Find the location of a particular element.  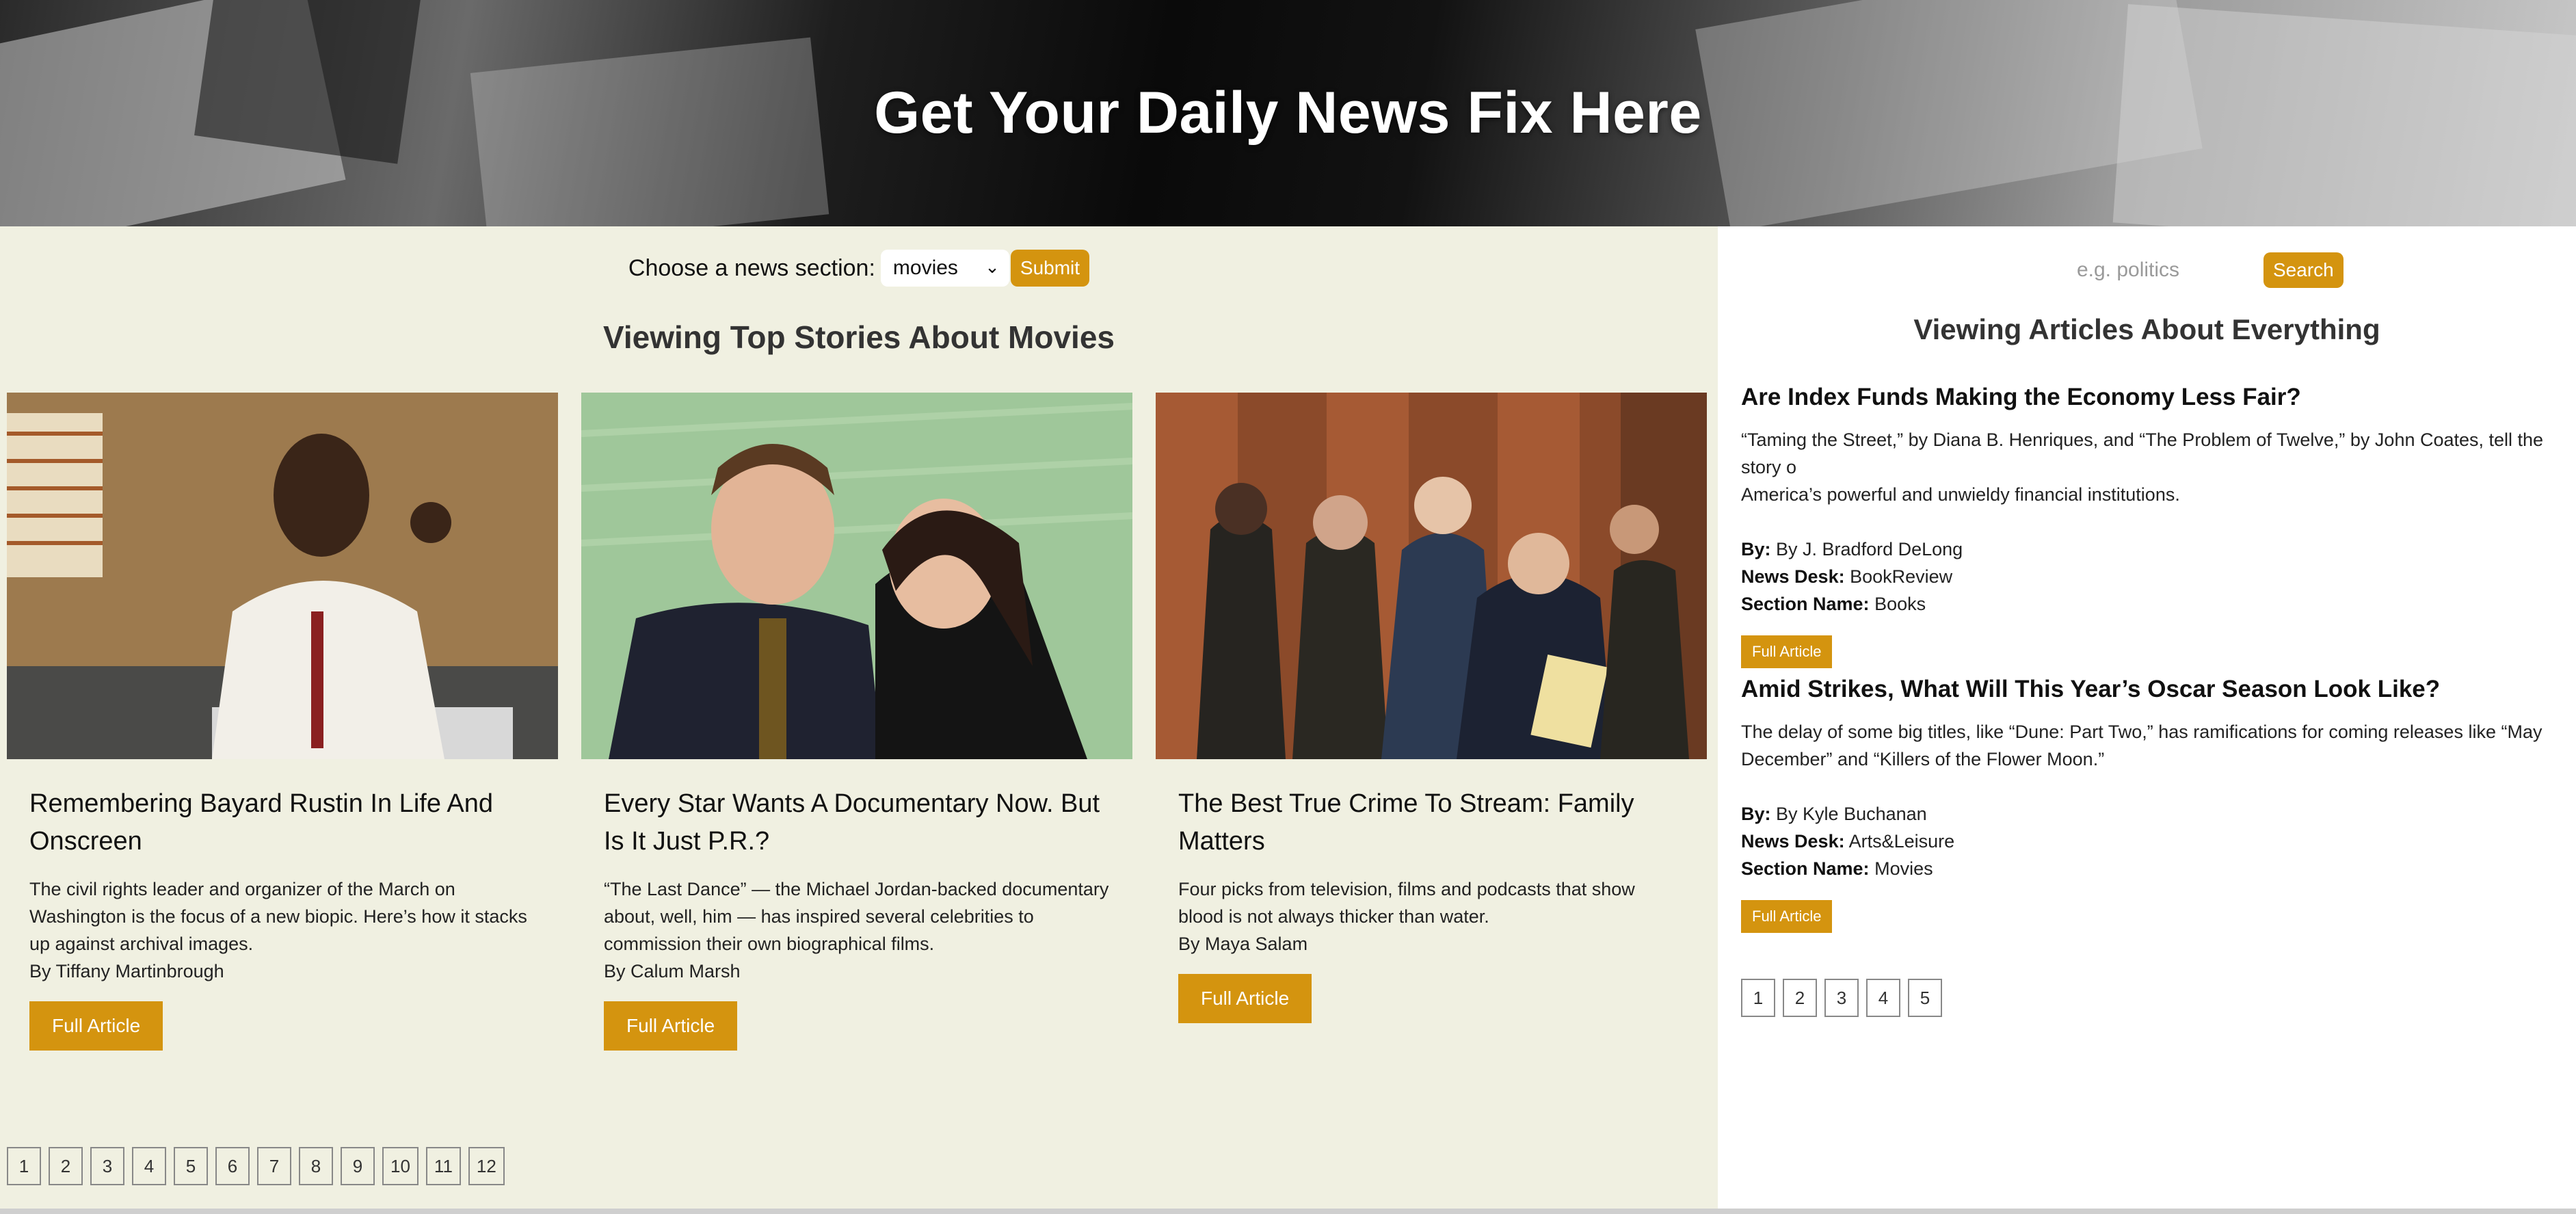

article-author: By Kyle Buchanan is located at coordinates (1851, 814).